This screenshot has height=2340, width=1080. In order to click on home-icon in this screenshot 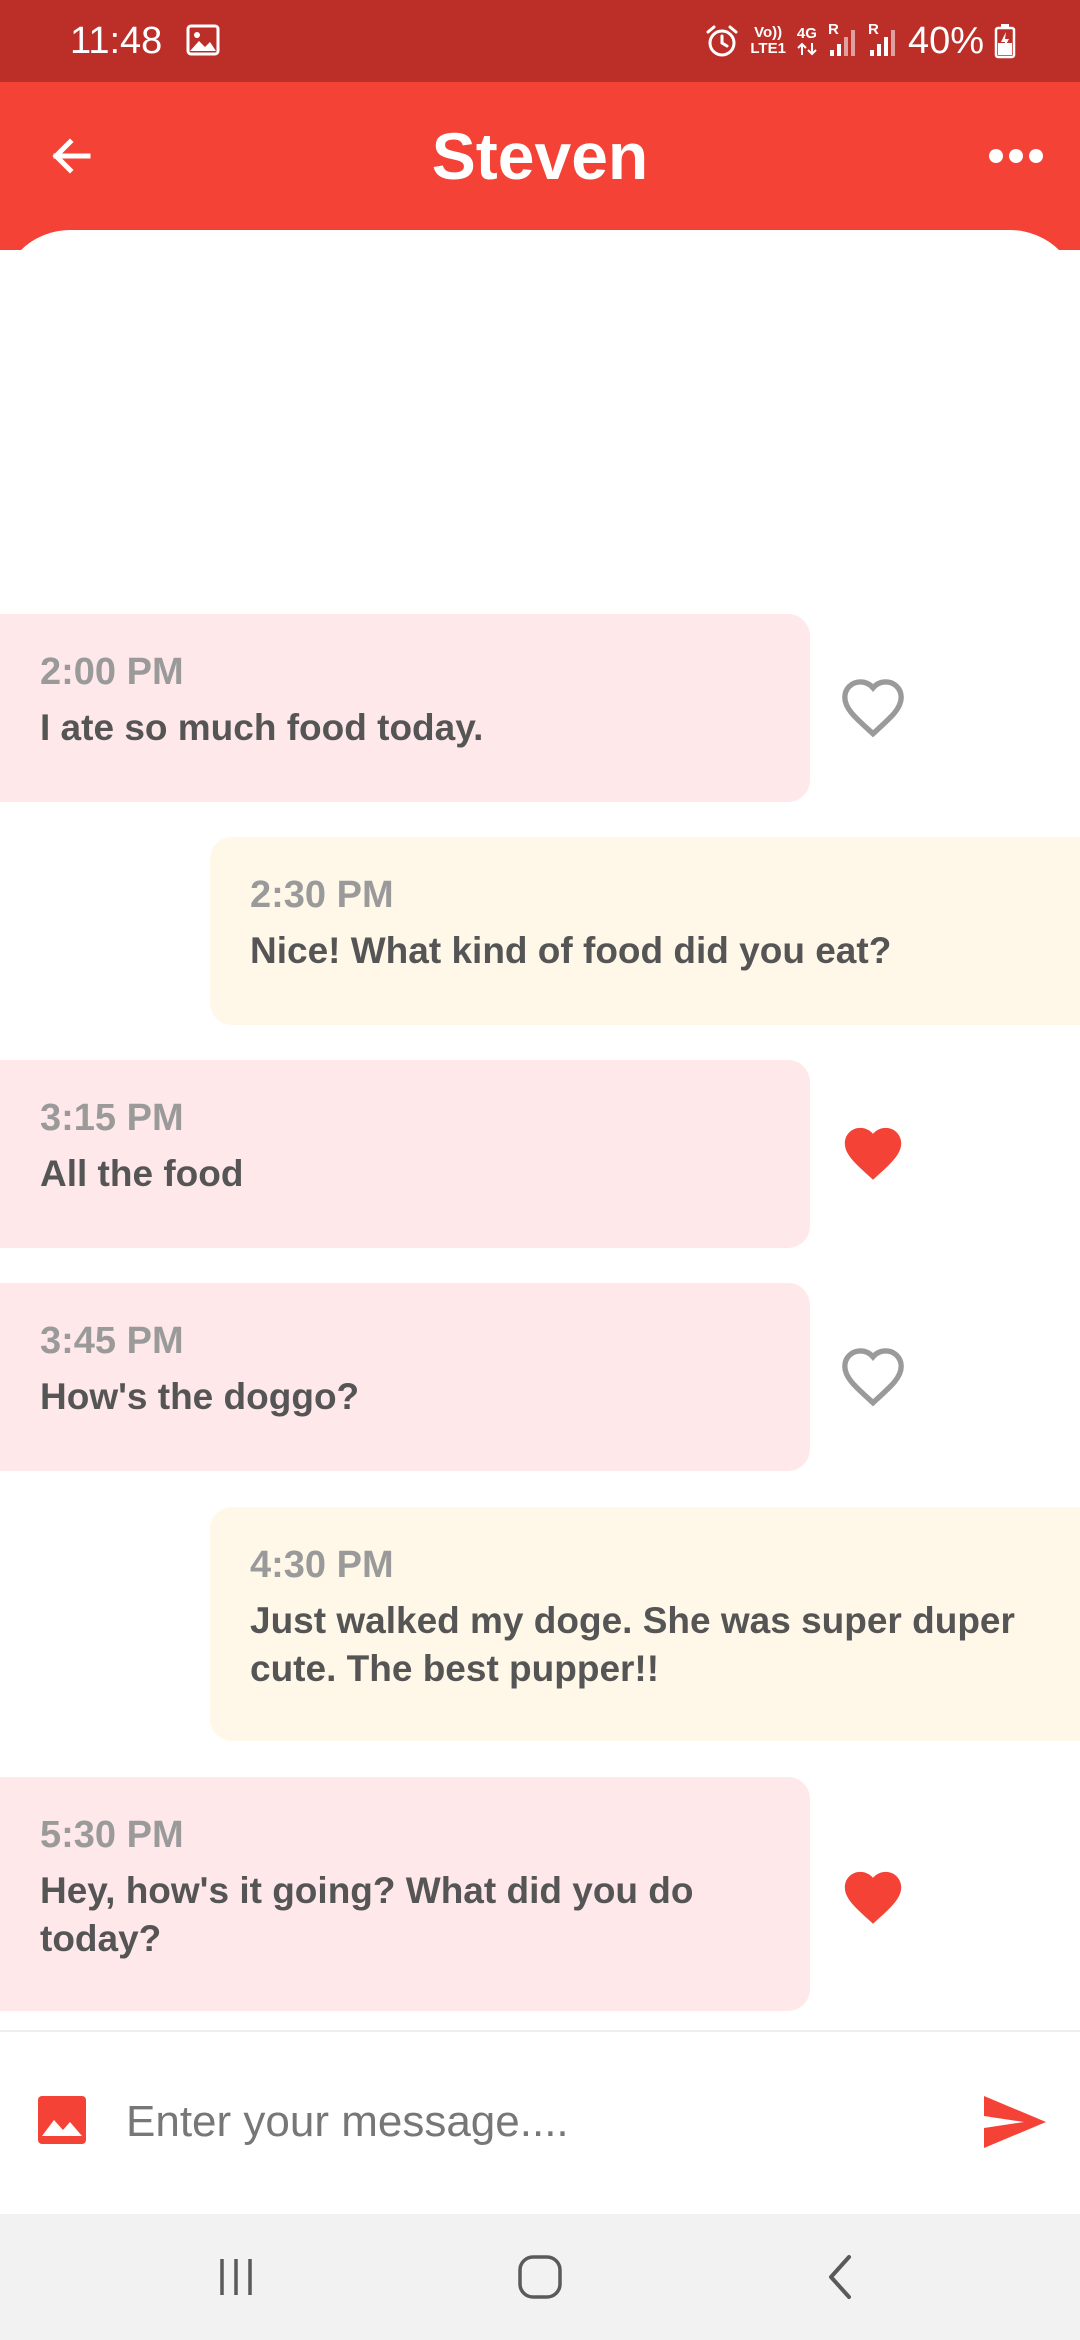, I will do `click(540, 2277)`.